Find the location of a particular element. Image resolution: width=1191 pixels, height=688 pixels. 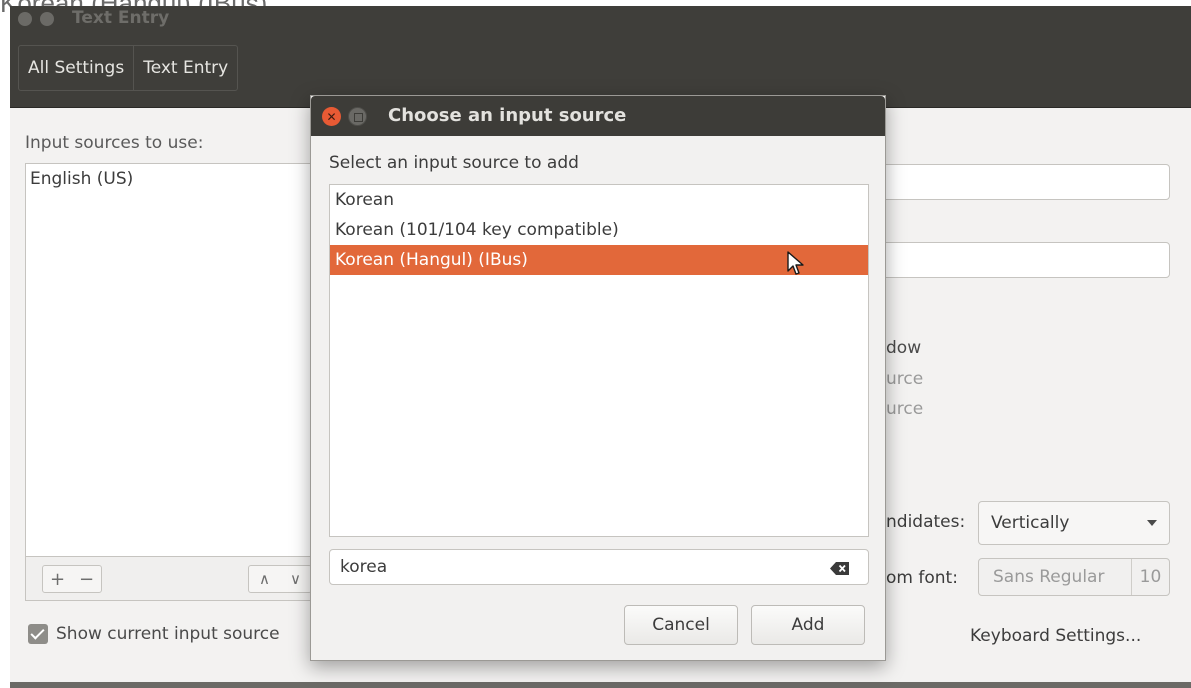

remove-source-button: − is located at coordinates (86, 579).